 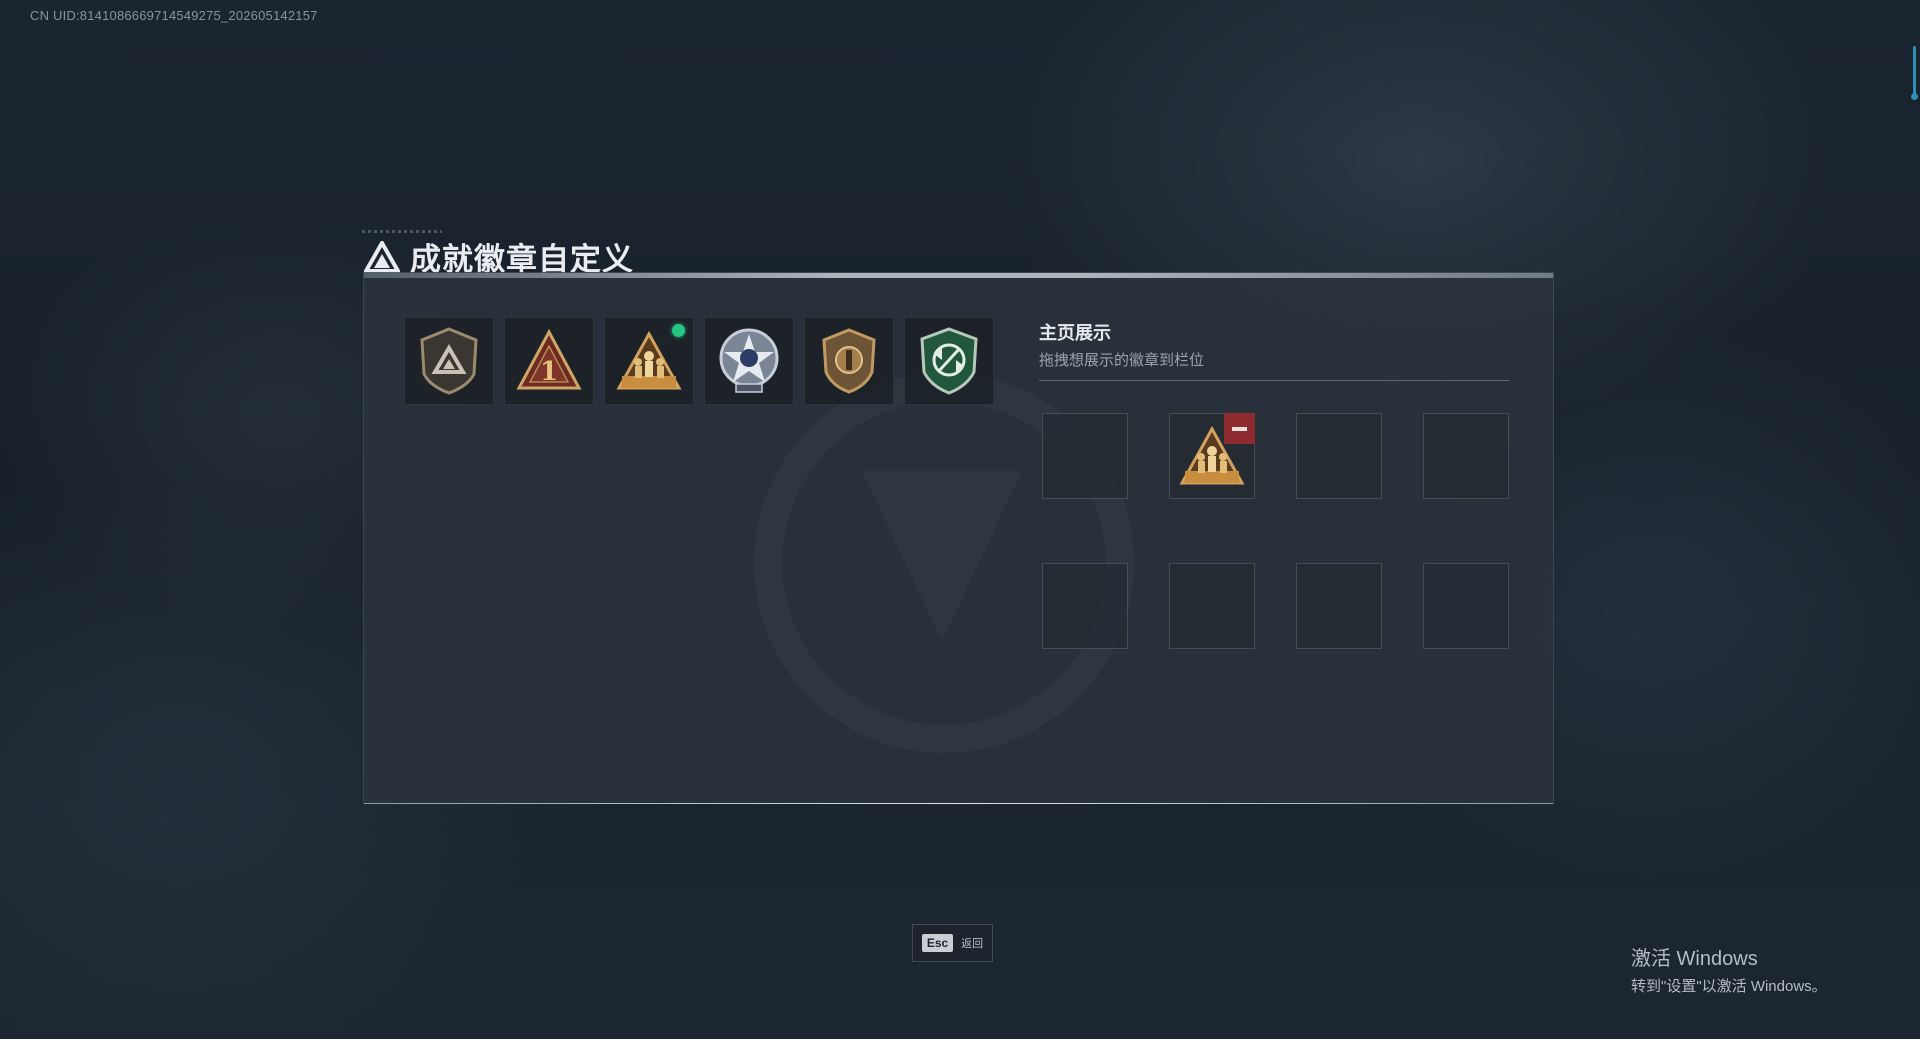 I want to click on activation-title: 激活 Windows, so click(x=1694, y=959).